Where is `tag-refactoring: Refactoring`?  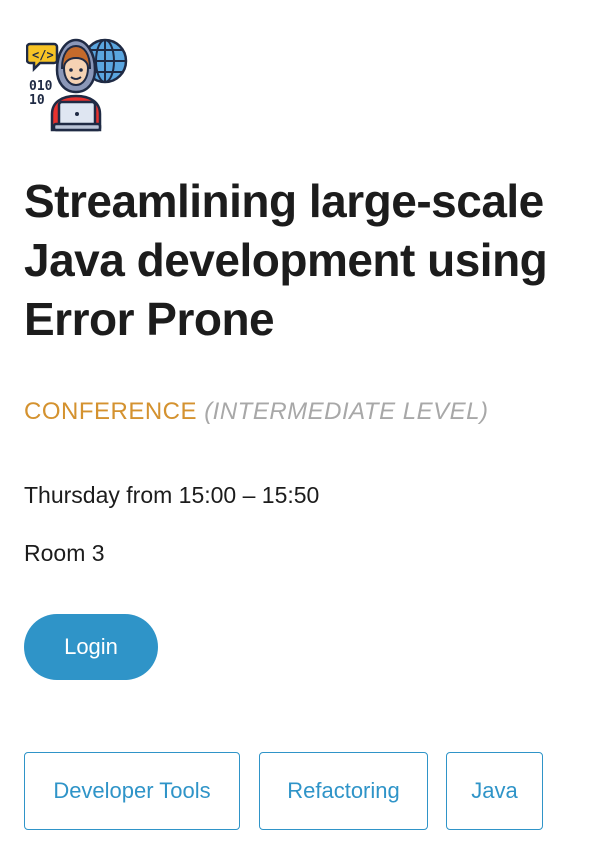
tag-refactoring: Refactoring is located at coordinates (343, 791).